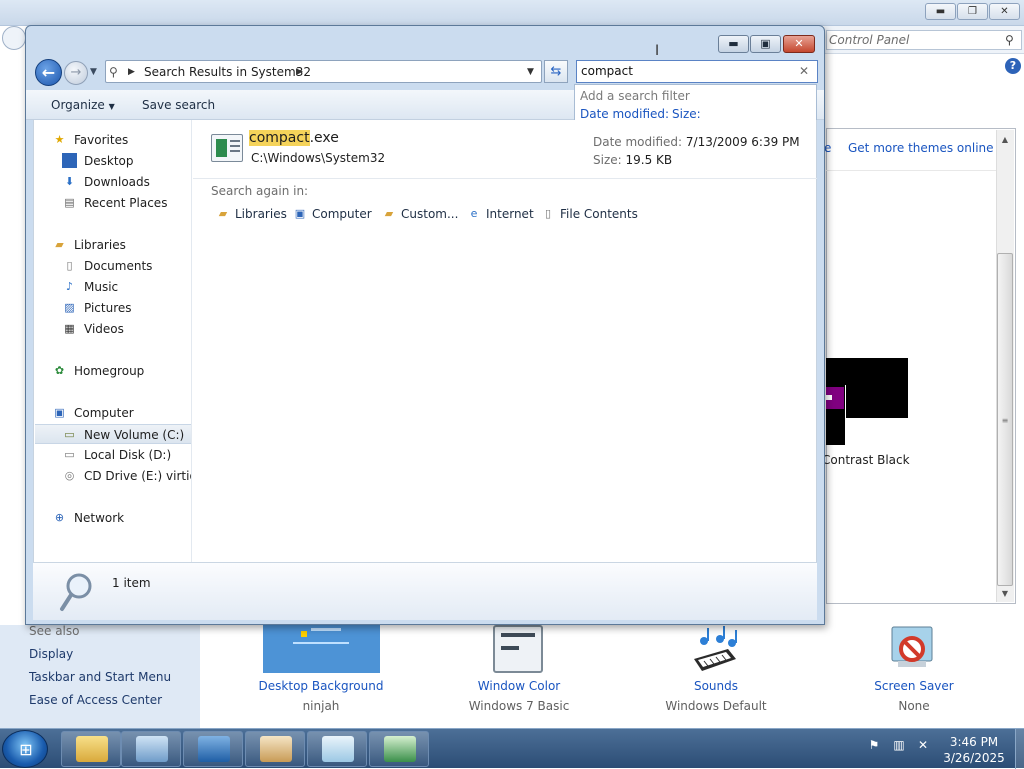 Image resolution: width=1024 pixels, height=769 pixels. Describe the element at coordinates (279, 138) in the screenshot. I see `search-match-highlight: compact` at that location.